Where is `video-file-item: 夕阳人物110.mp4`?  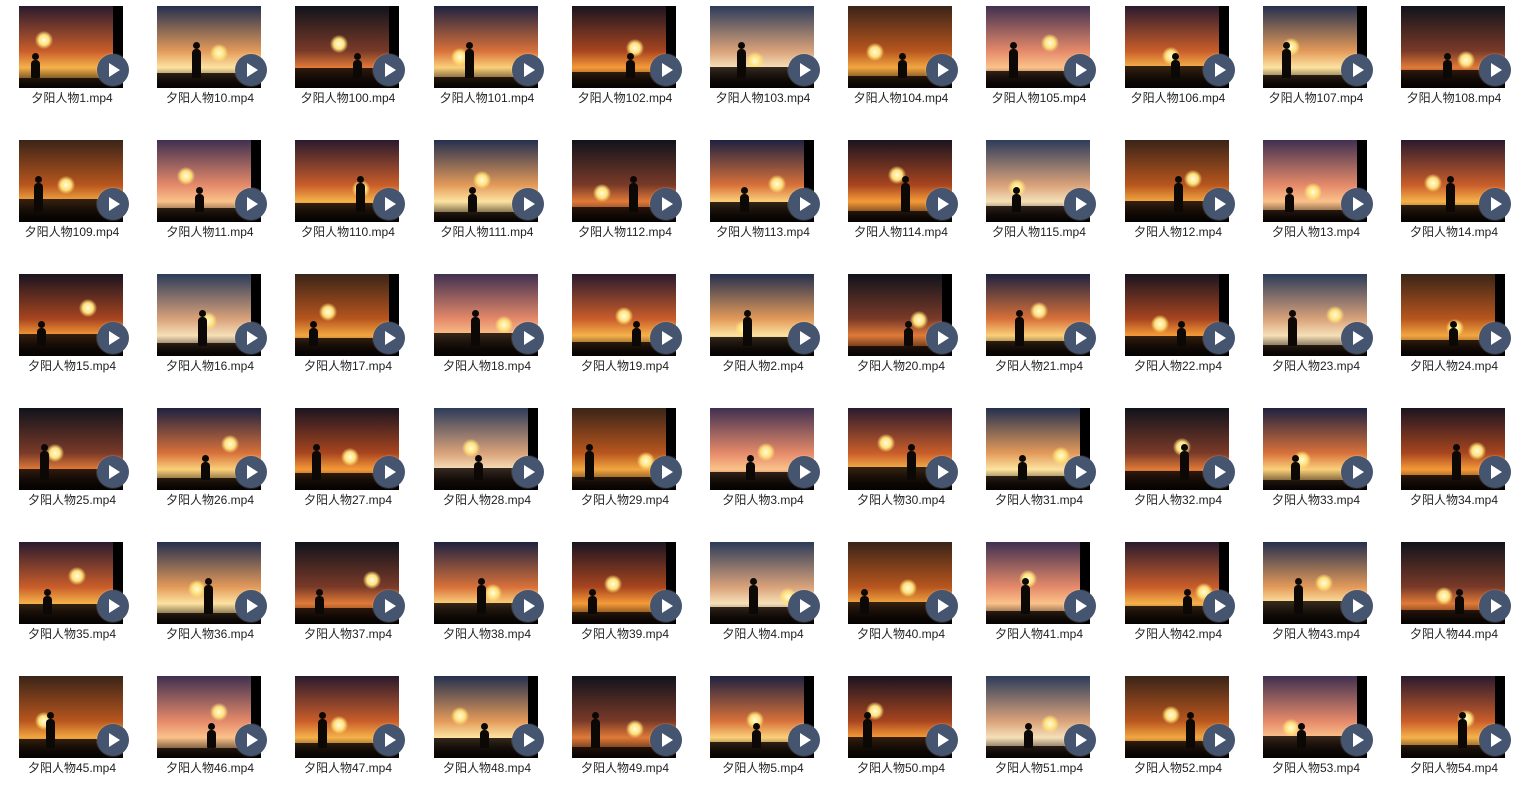 video-file-item: 夕阳人物110.mp4 is located at coordinates (348, 198).